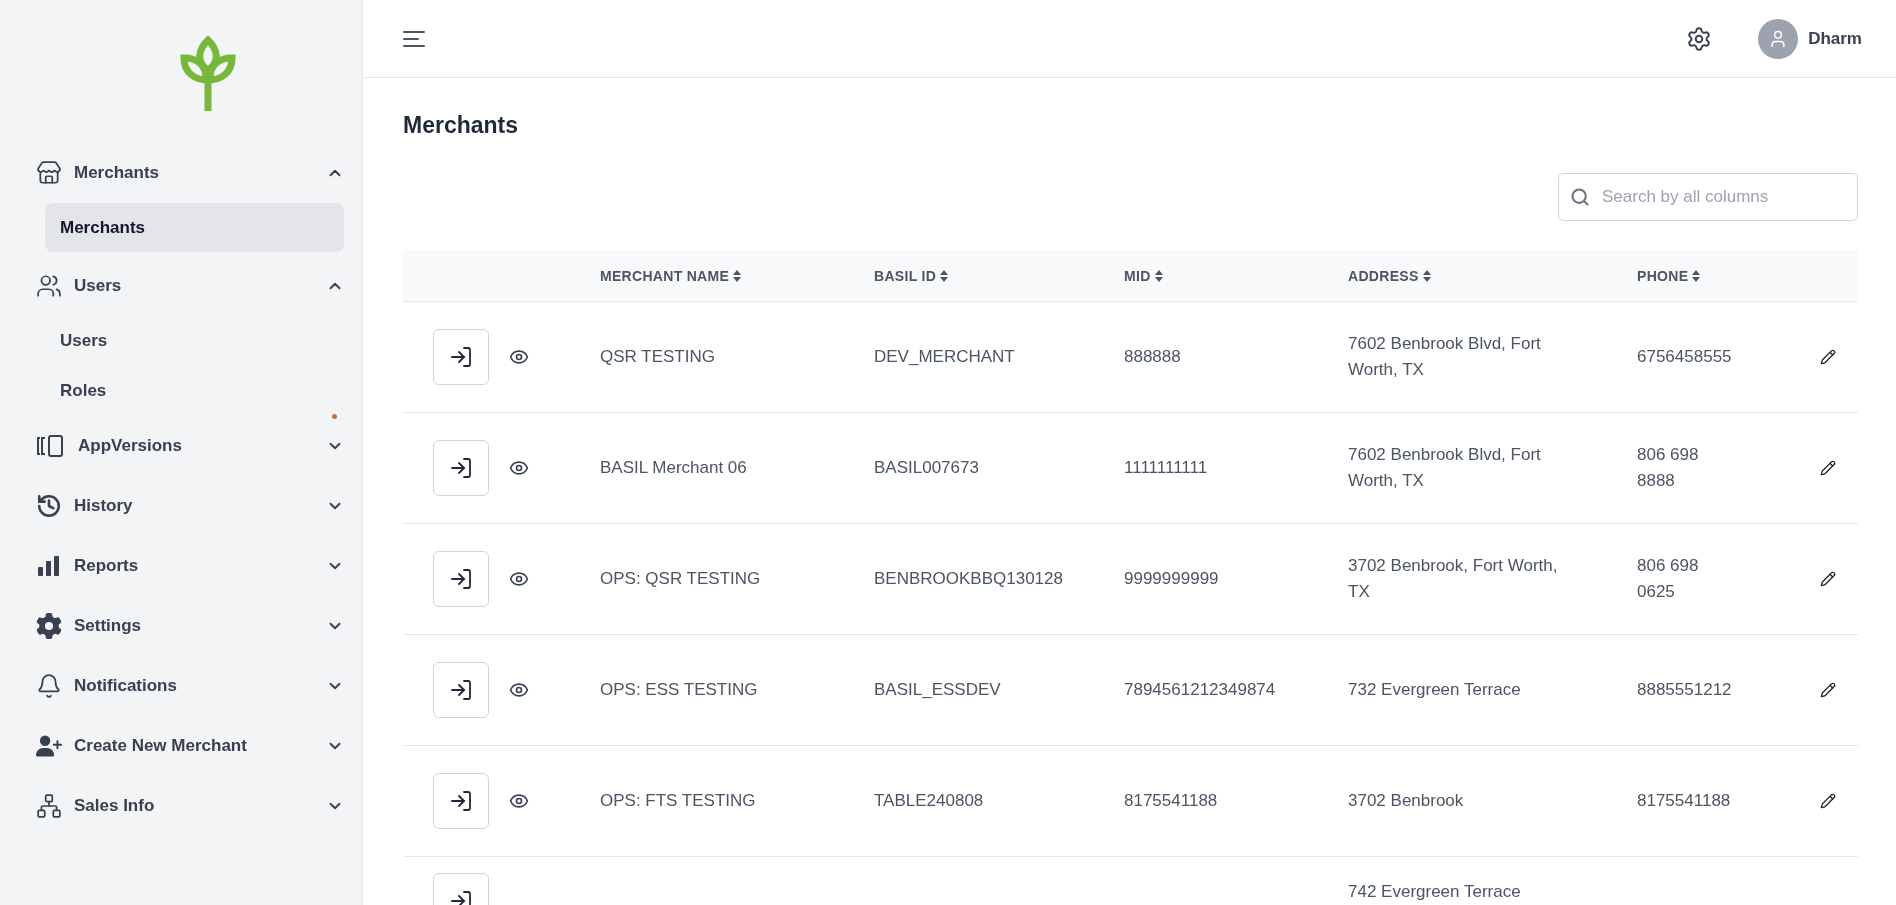 The width and height of the screenshot is (1896, 905). I want to click on column-header: MERCHANT NAME, so click(665, 275).